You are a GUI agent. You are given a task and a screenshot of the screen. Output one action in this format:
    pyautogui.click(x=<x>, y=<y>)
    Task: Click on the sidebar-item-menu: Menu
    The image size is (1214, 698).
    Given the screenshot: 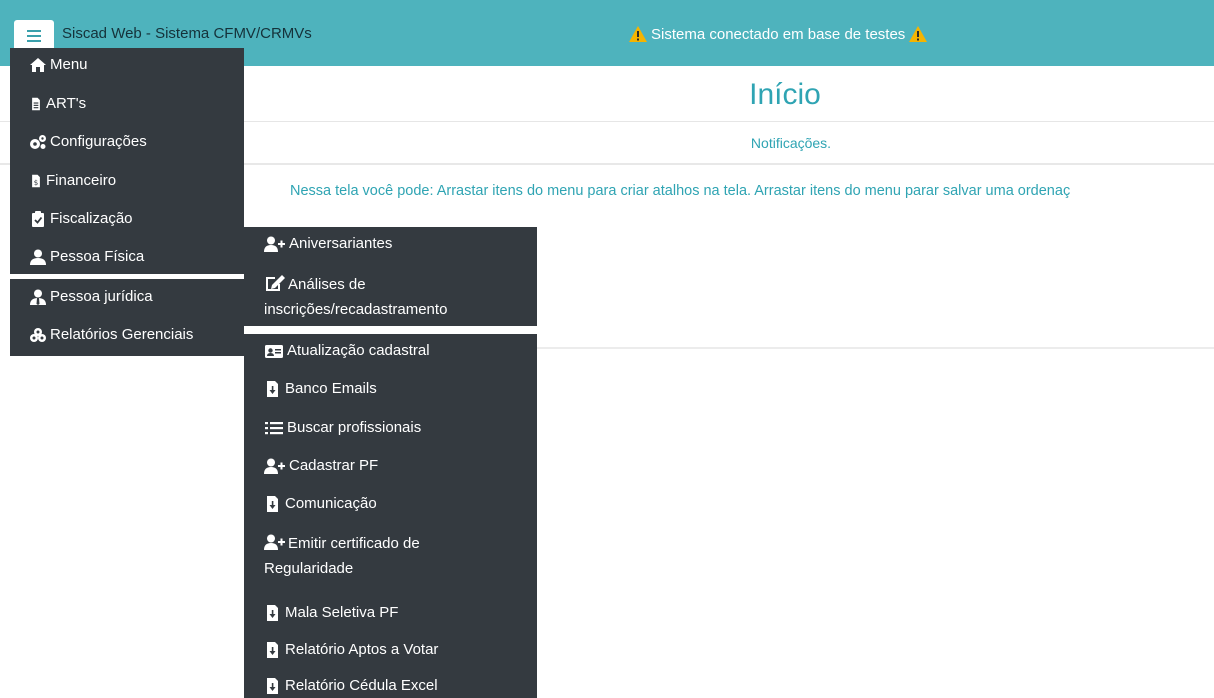 What is the action you would take?
    pyautogui.click(x=58, y=64)
    